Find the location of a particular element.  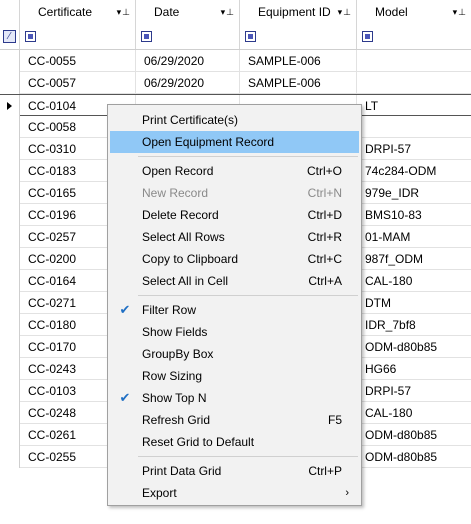

menu-item-shortcut: Ctrl+N is located at coordinates (324, 193).